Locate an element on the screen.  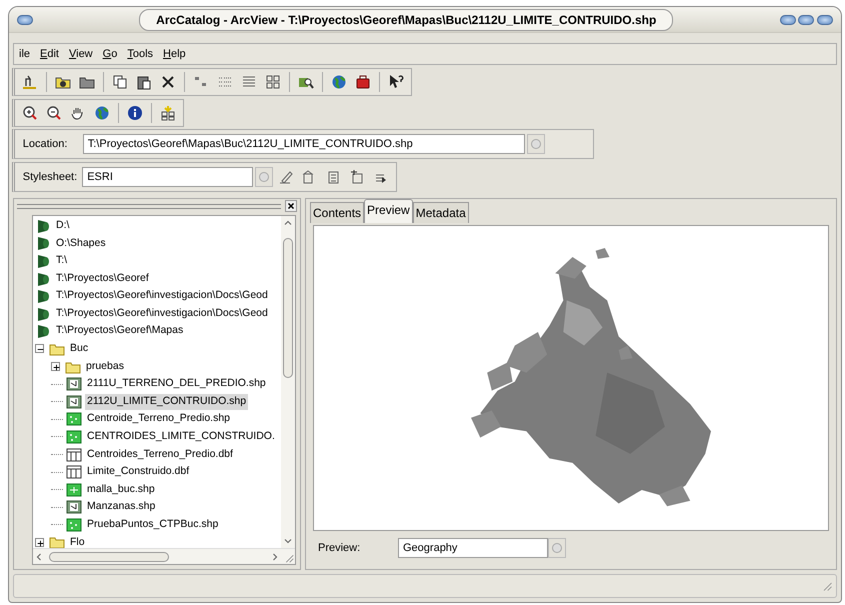
tree-item: Centroide_Terreno_Predio.shp is located at coordinates (158, 419).